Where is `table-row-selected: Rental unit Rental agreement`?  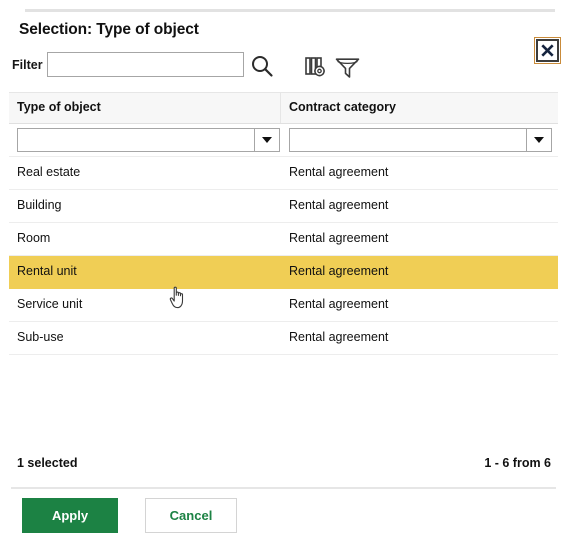 table-row-selected: Rental unit Rental agreement is located at coordinates (283, 272).